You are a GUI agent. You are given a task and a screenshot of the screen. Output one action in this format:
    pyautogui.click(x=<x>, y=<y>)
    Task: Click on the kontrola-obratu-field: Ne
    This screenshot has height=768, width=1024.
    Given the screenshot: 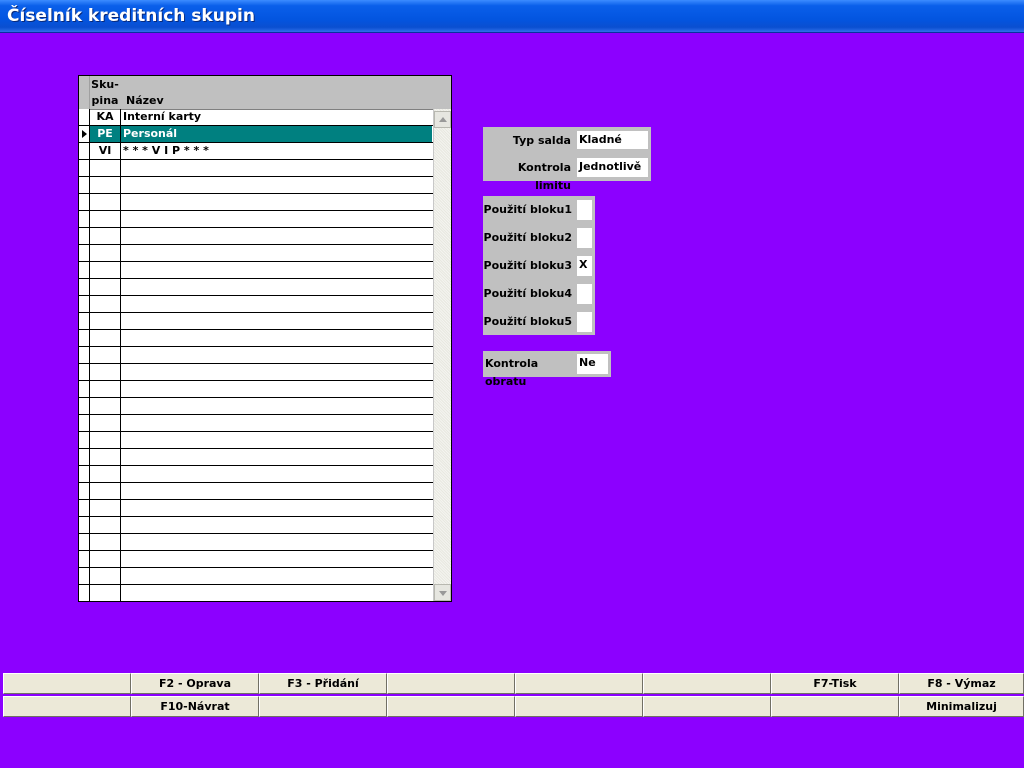 What is the action you would take?
    pyautogui.click(x=592, y=364)
    